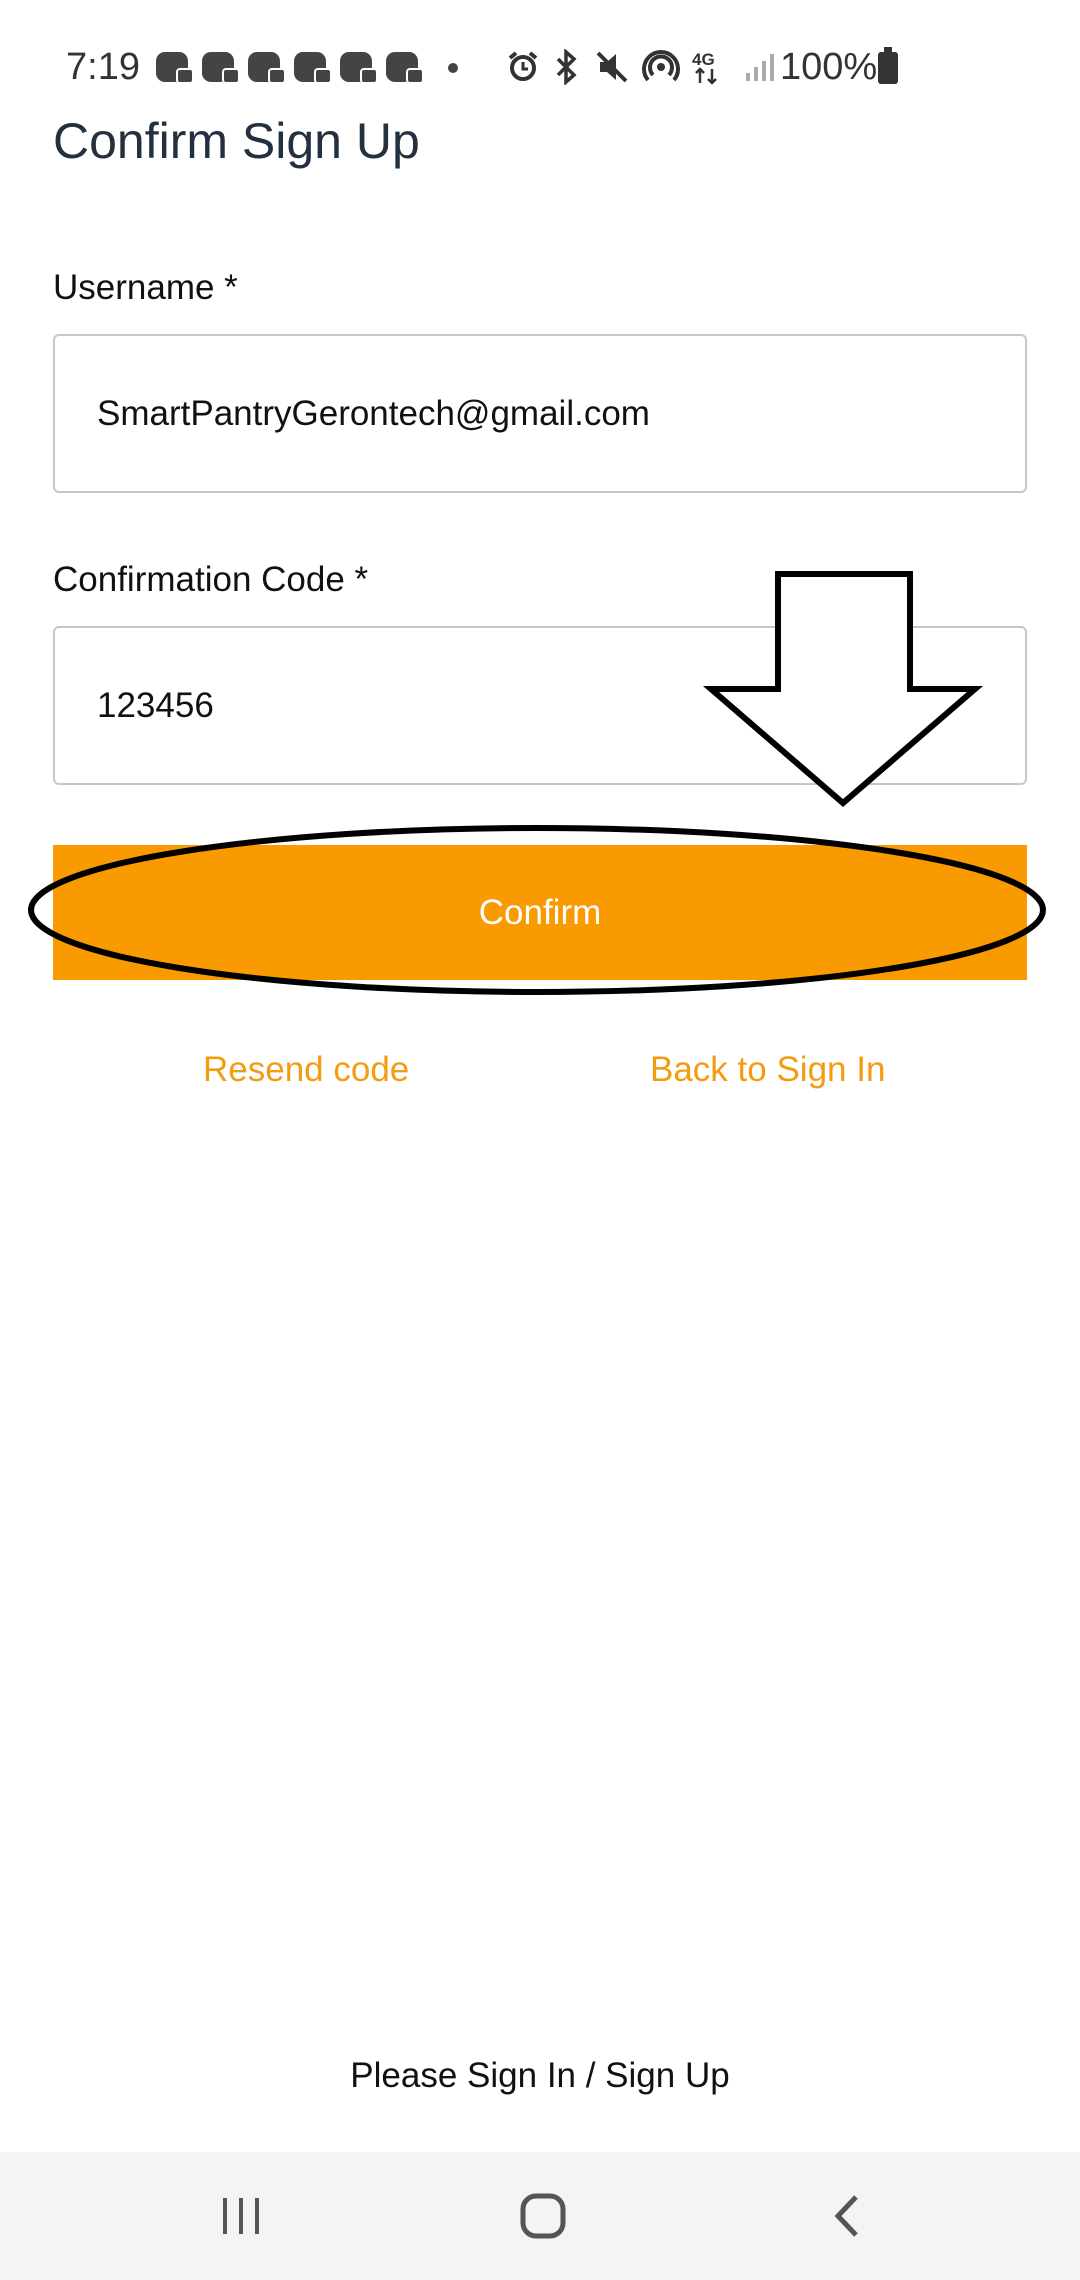 The height and width of the screenshot is (2280, 1080). Describe the element at coordinates (612, 67) in the screenshot. I see `mute-icon` at that location.